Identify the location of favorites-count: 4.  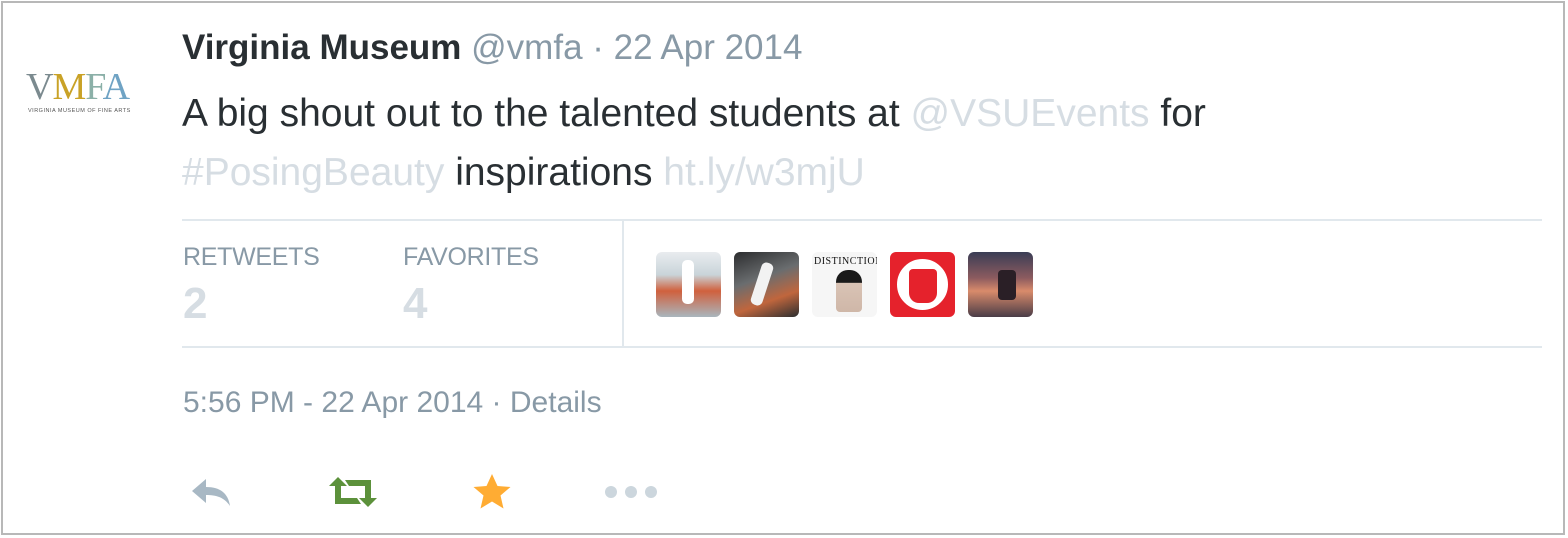
(415, 303).